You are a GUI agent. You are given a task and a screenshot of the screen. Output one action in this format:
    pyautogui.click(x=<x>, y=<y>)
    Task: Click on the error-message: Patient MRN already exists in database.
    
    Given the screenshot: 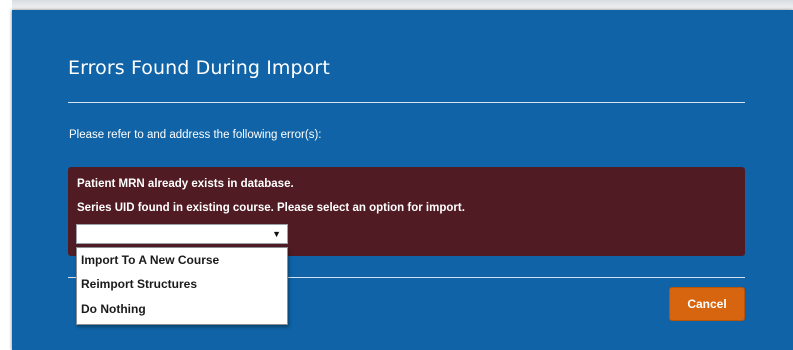 What is the action you would take?
    pyautogui.click(x=185, y=184)
    